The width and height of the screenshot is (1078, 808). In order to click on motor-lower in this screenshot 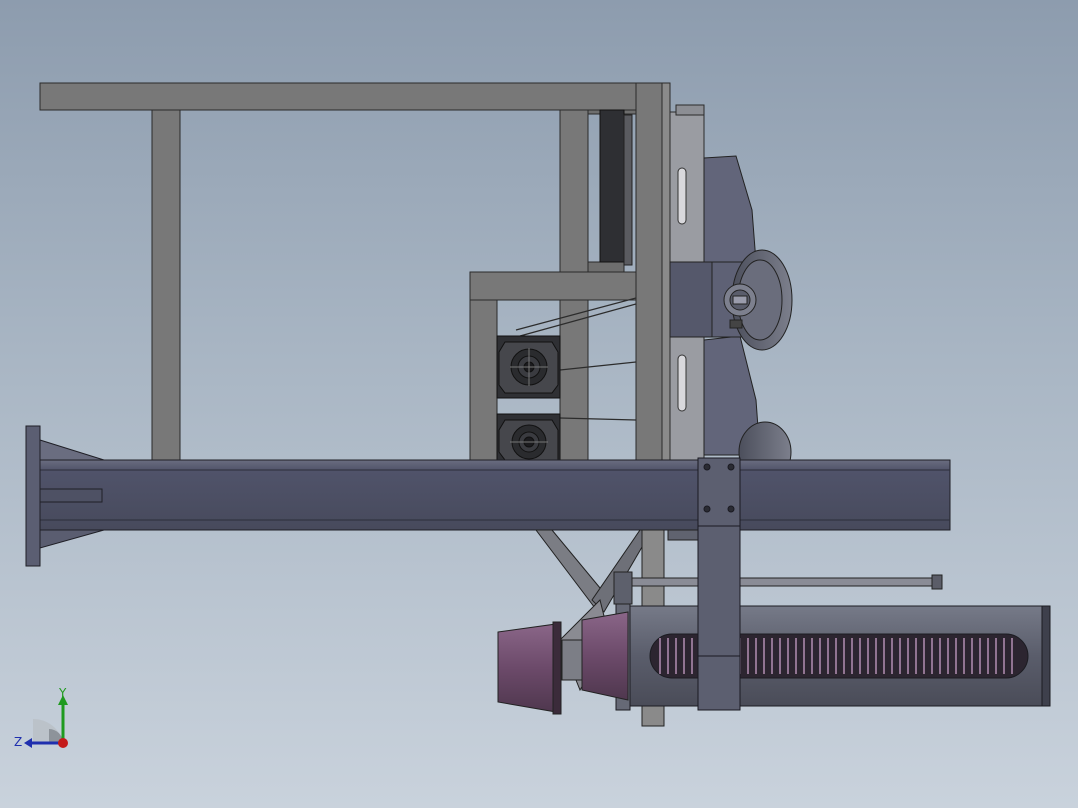, I will do `click(528, 438)`.